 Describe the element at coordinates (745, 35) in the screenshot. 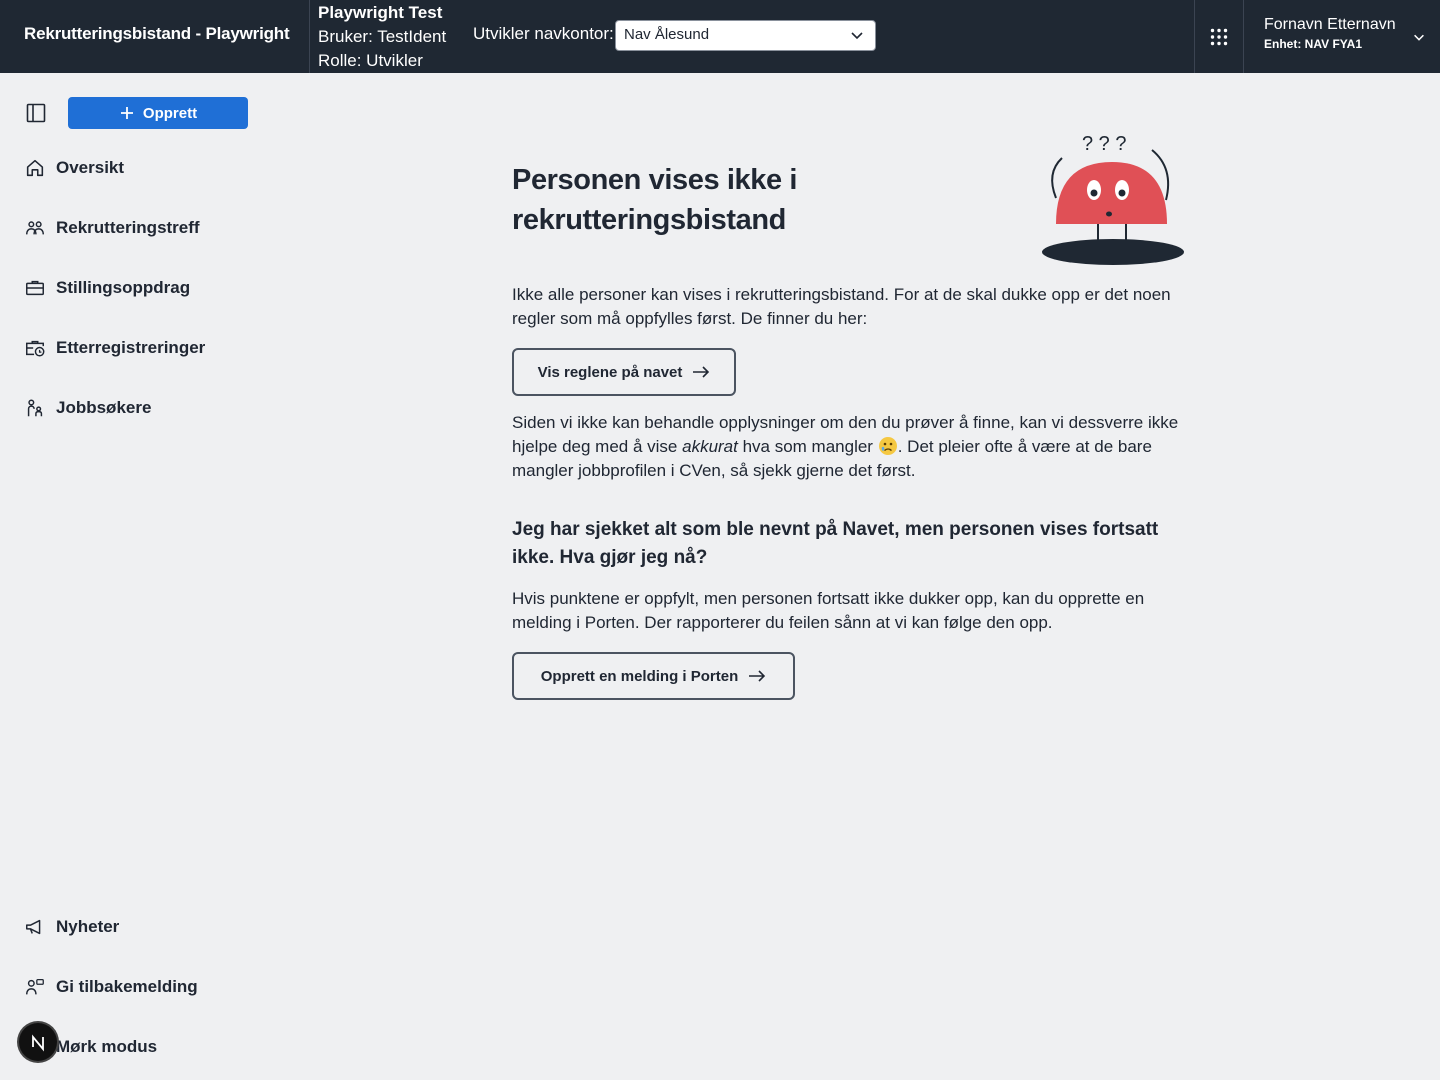

I see `kontor-select: Nav Ålesund` at that location.